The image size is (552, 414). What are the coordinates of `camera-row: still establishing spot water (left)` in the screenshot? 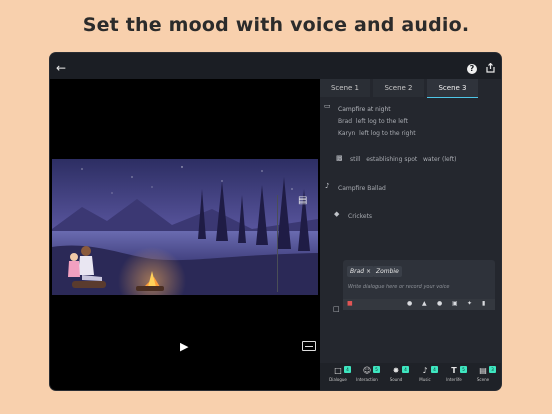 It's located at (403, 159).